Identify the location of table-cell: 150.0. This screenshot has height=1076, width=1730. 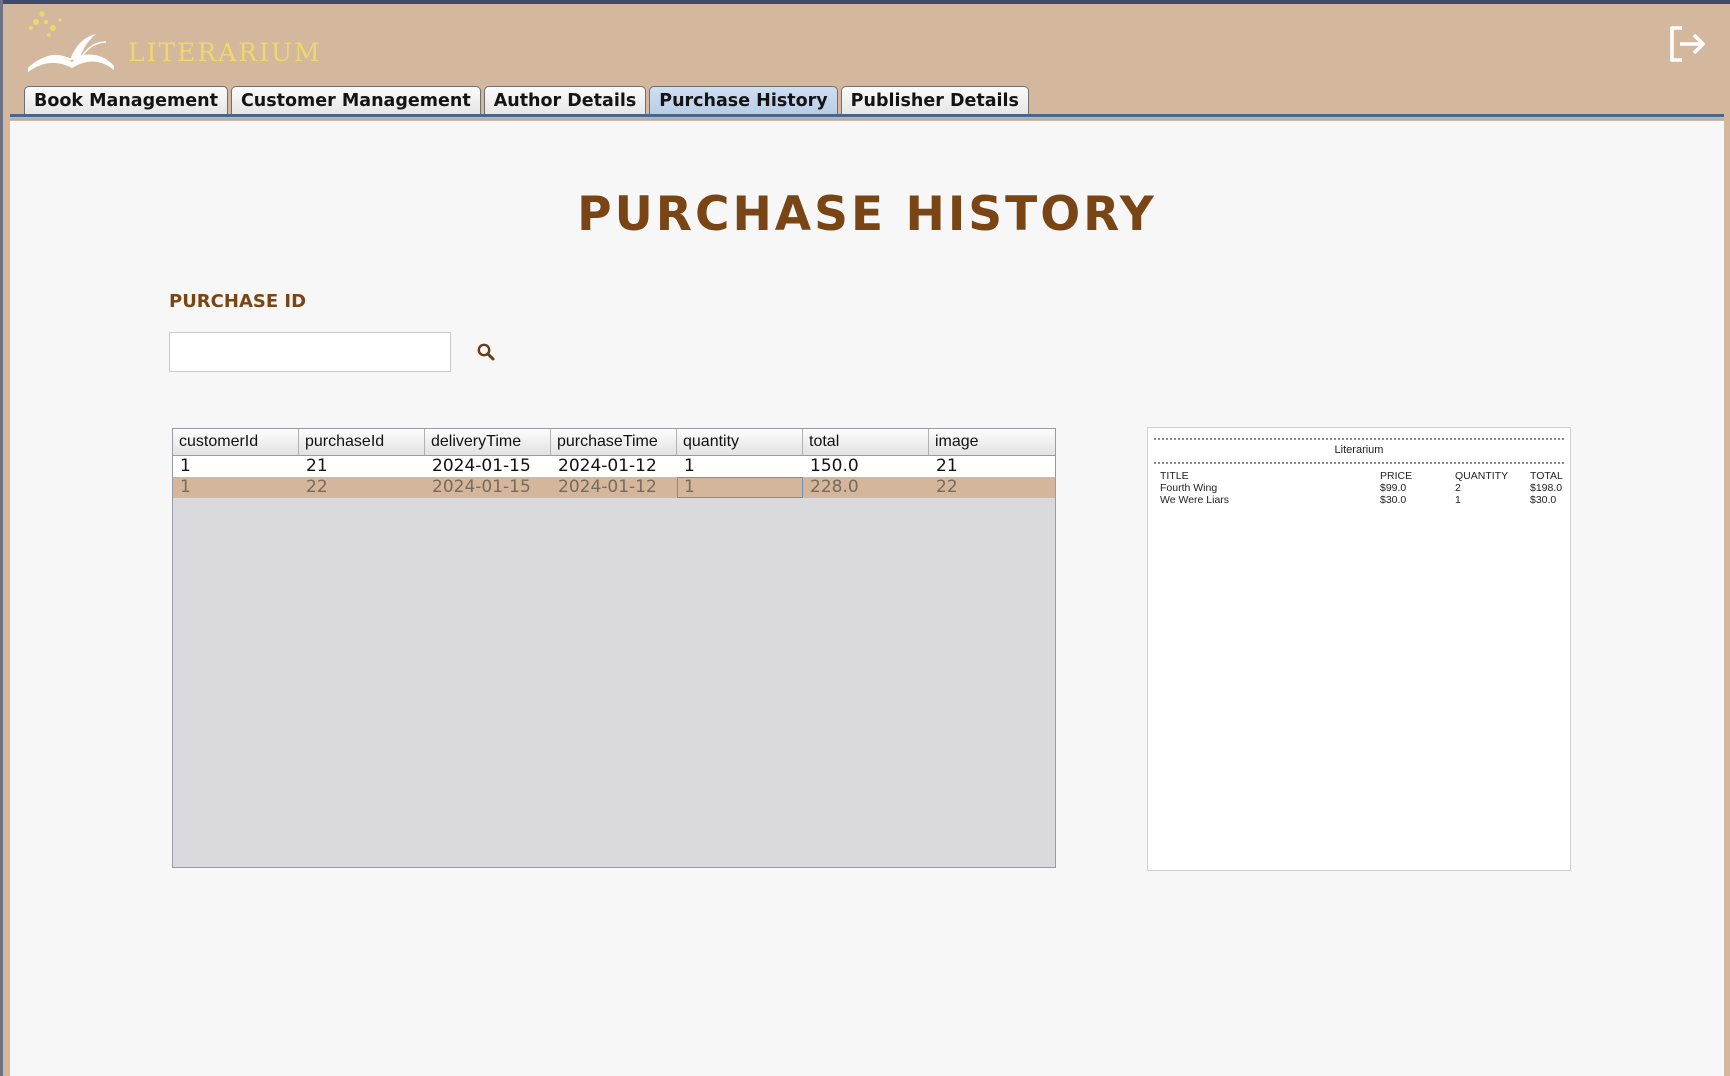
(834, 466).